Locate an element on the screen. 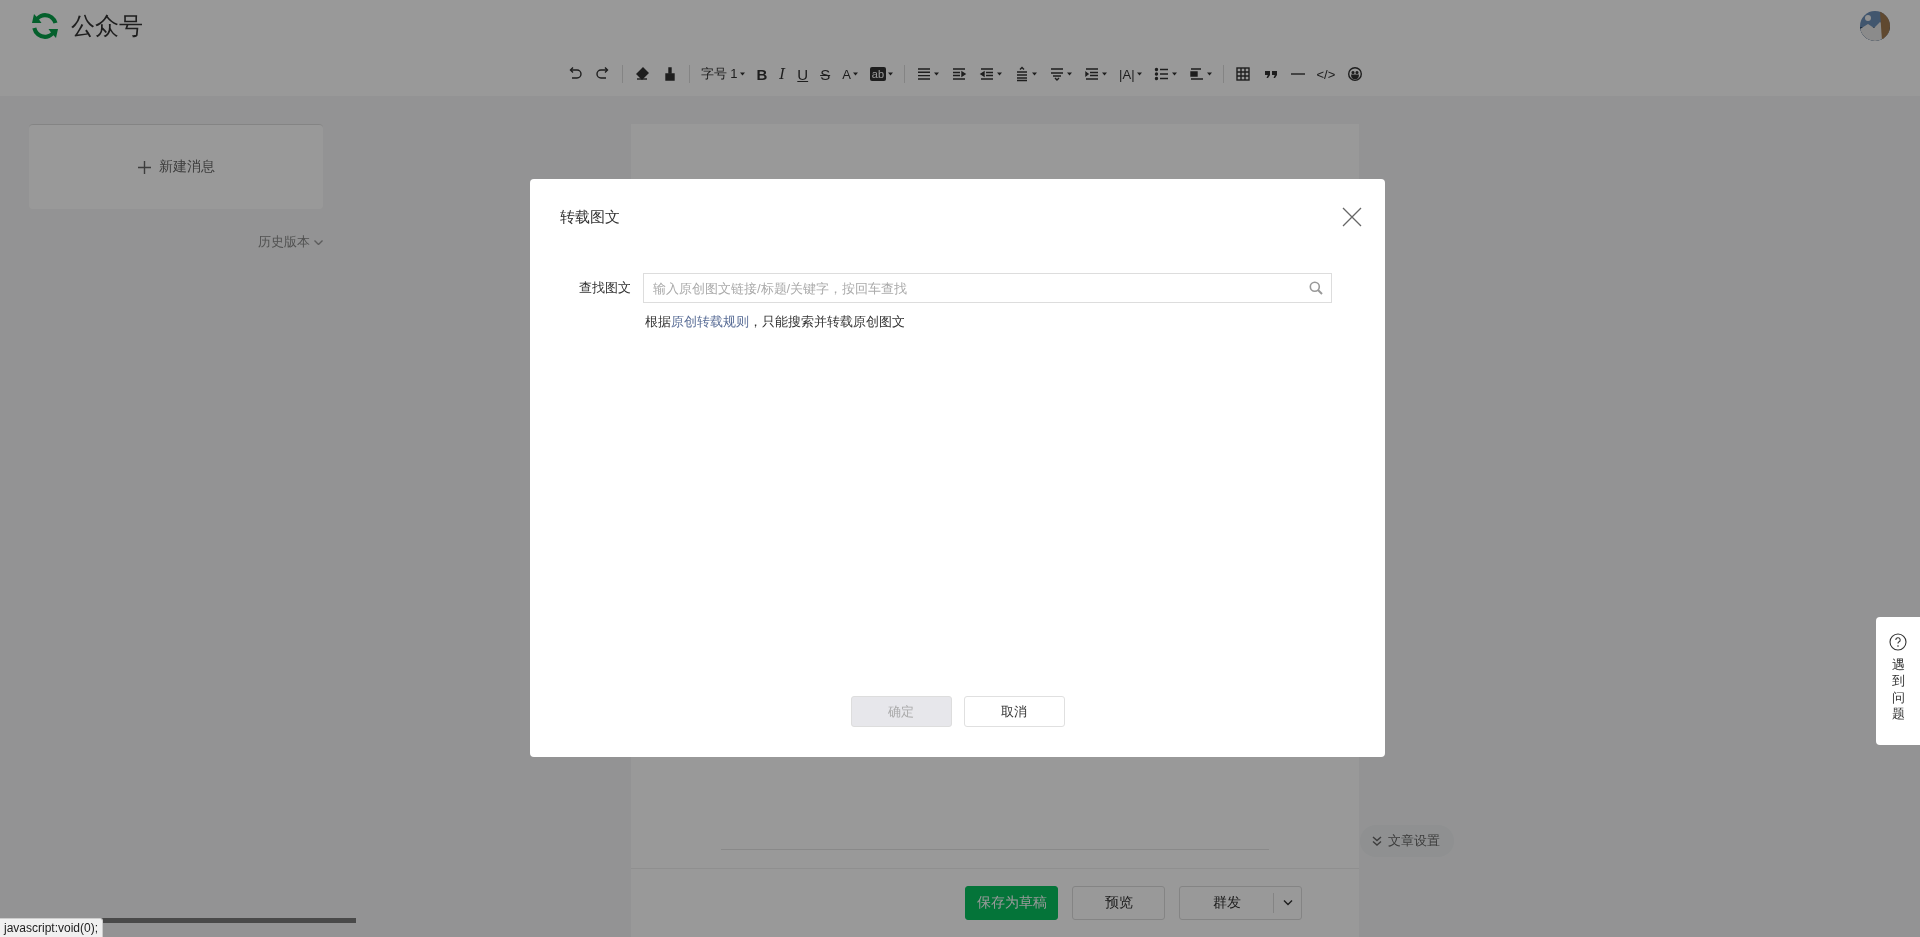  redo-icon is located at coordinates (602, 74).